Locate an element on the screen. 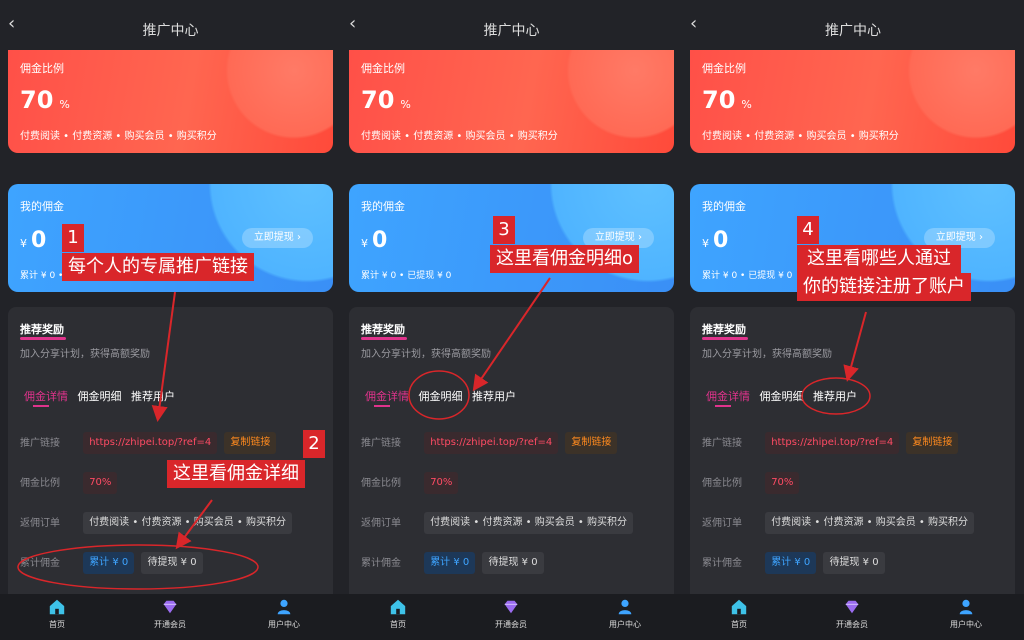 The width and height of the screenshot is (1024, 640). annotation-label-4b: 你的链接注册了账户 is located at coordinates (884, 287).